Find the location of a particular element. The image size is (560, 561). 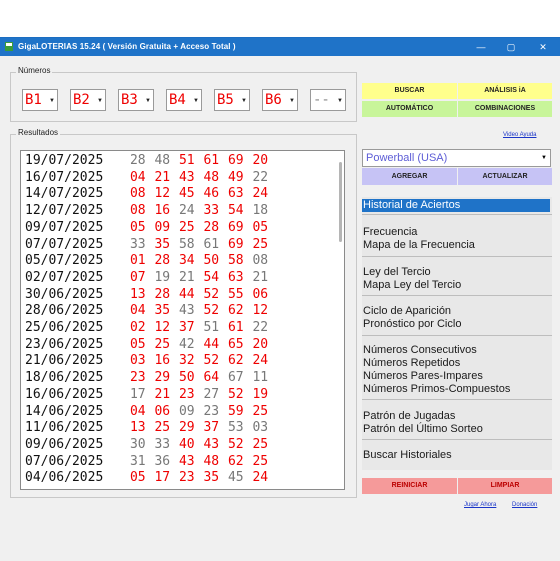

number-box-4: B4 ▼ is located at coordinates (184, 100).